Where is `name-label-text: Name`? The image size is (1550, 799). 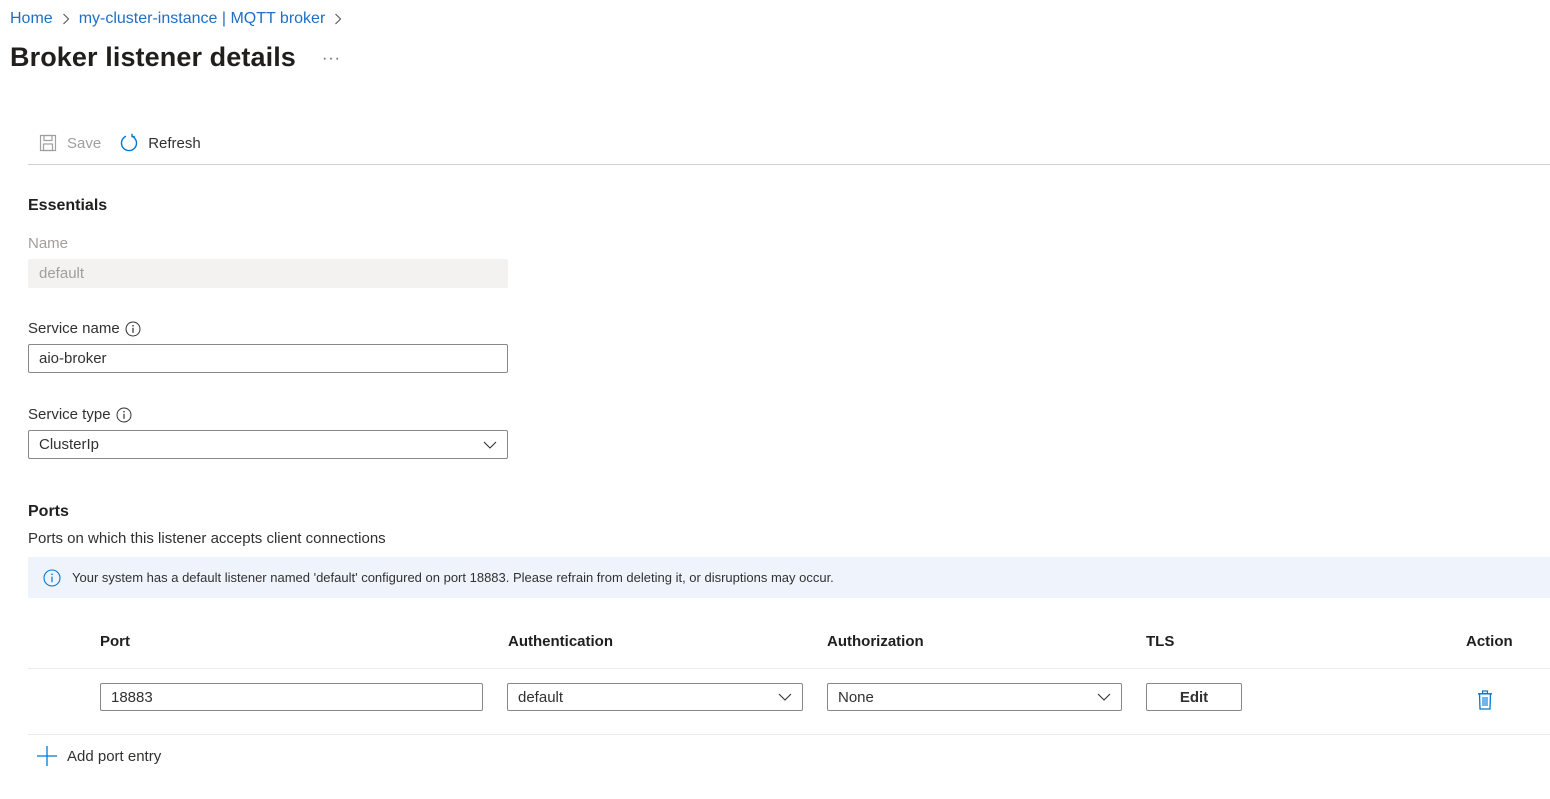
name-label-text: Name is located at coordinates (48, 243).